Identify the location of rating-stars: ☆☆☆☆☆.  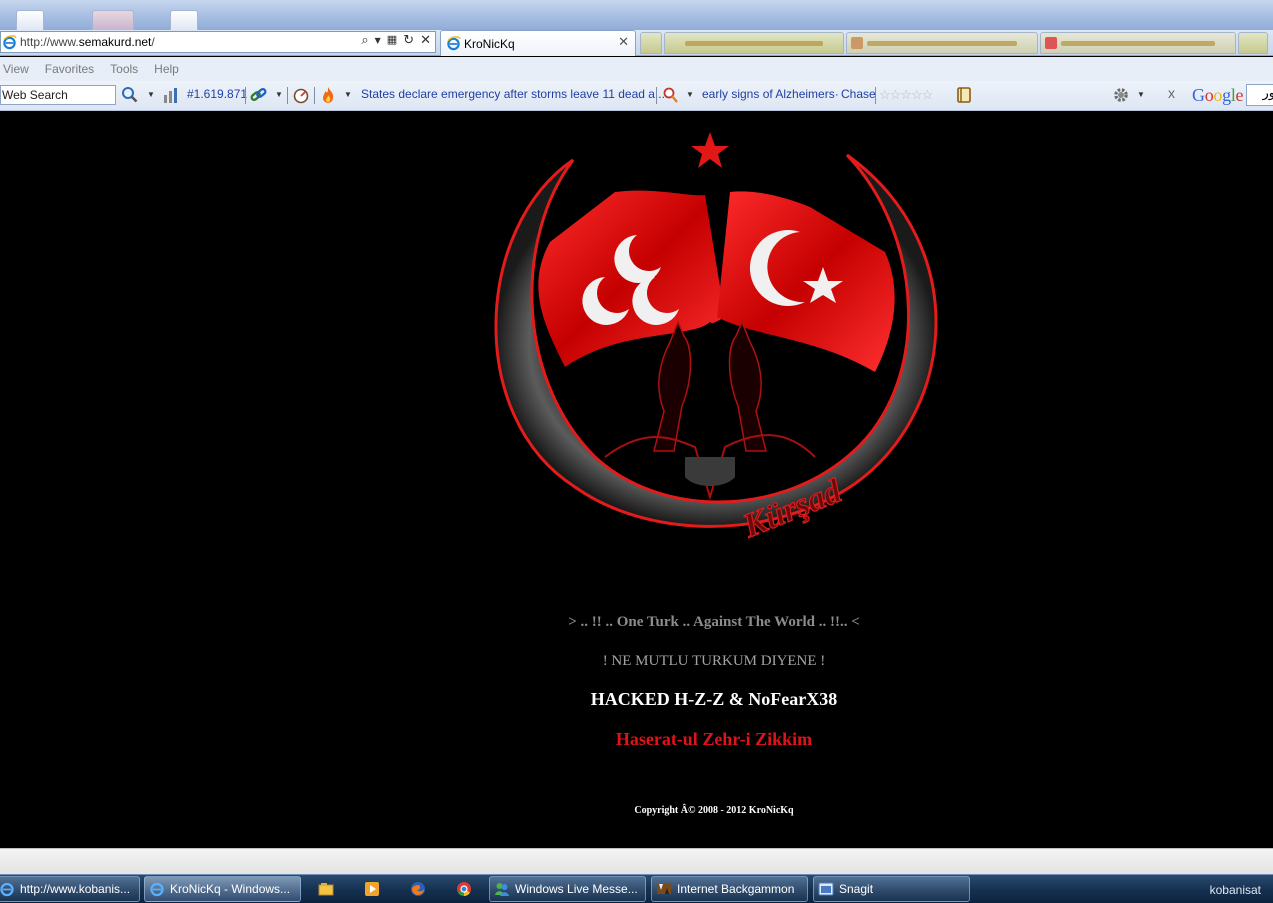
(906, 95).